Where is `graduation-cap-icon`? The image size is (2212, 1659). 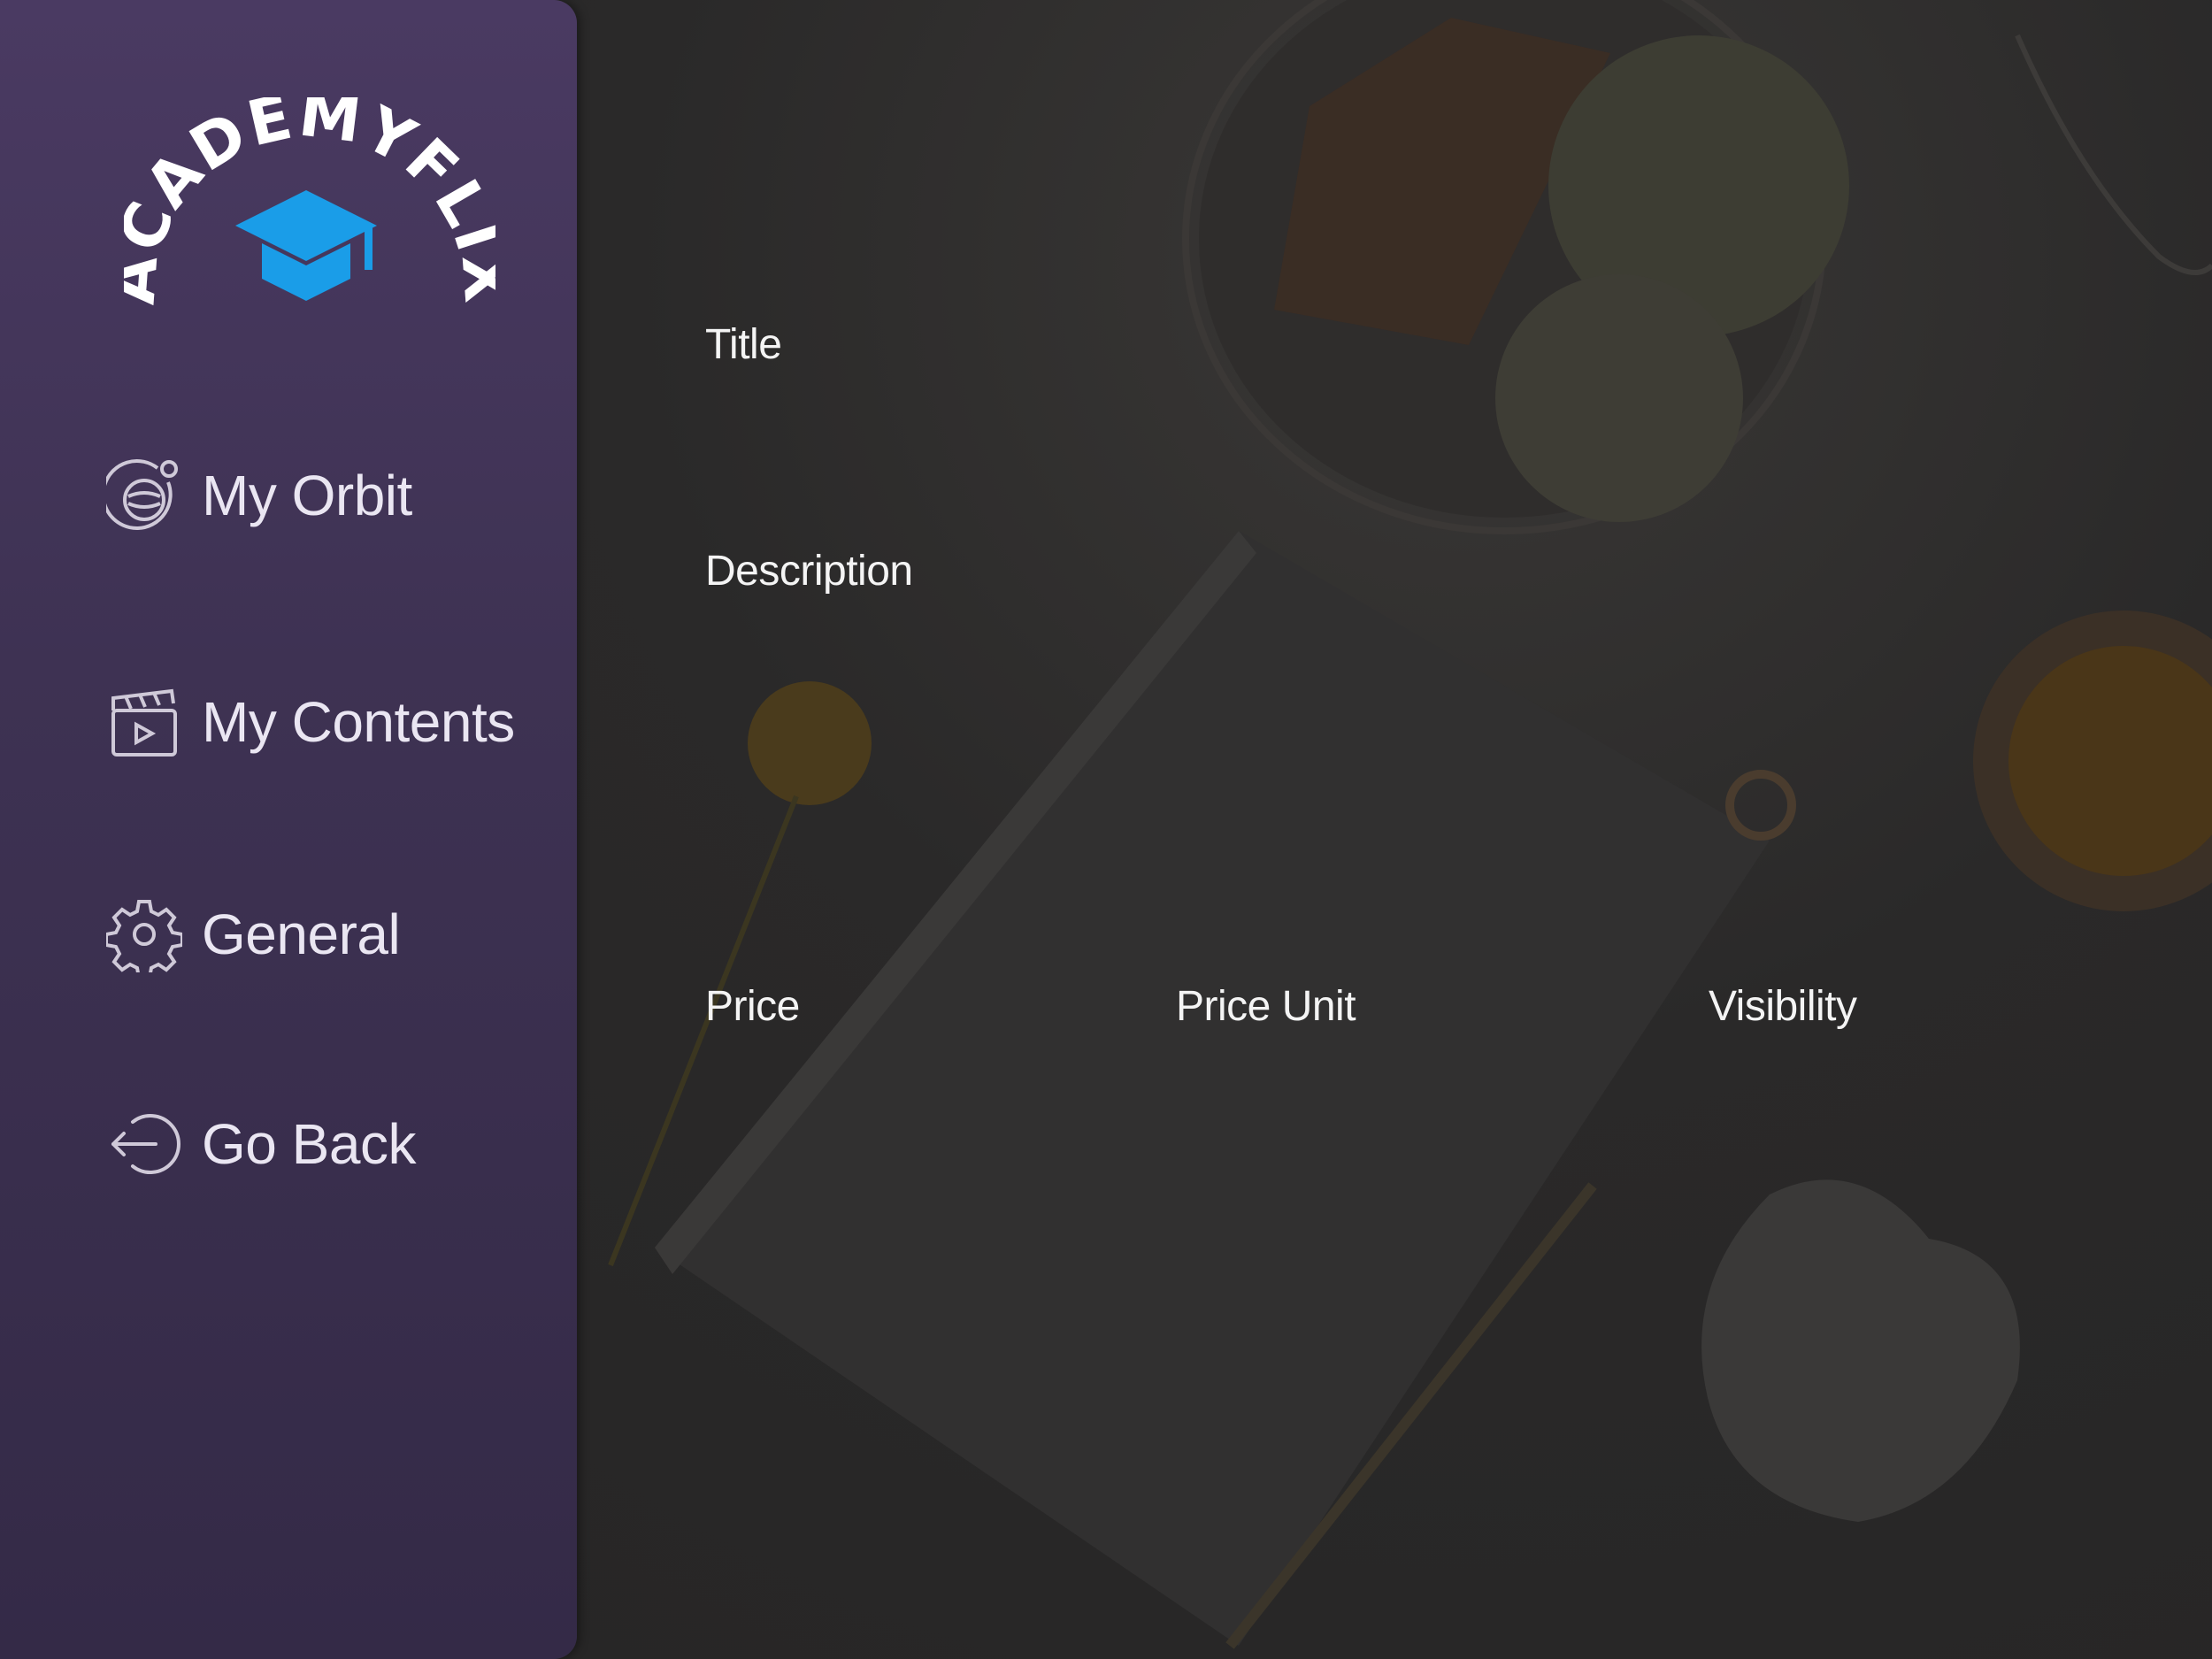 graduation-cap-icon is located at coordinates (306, 246).